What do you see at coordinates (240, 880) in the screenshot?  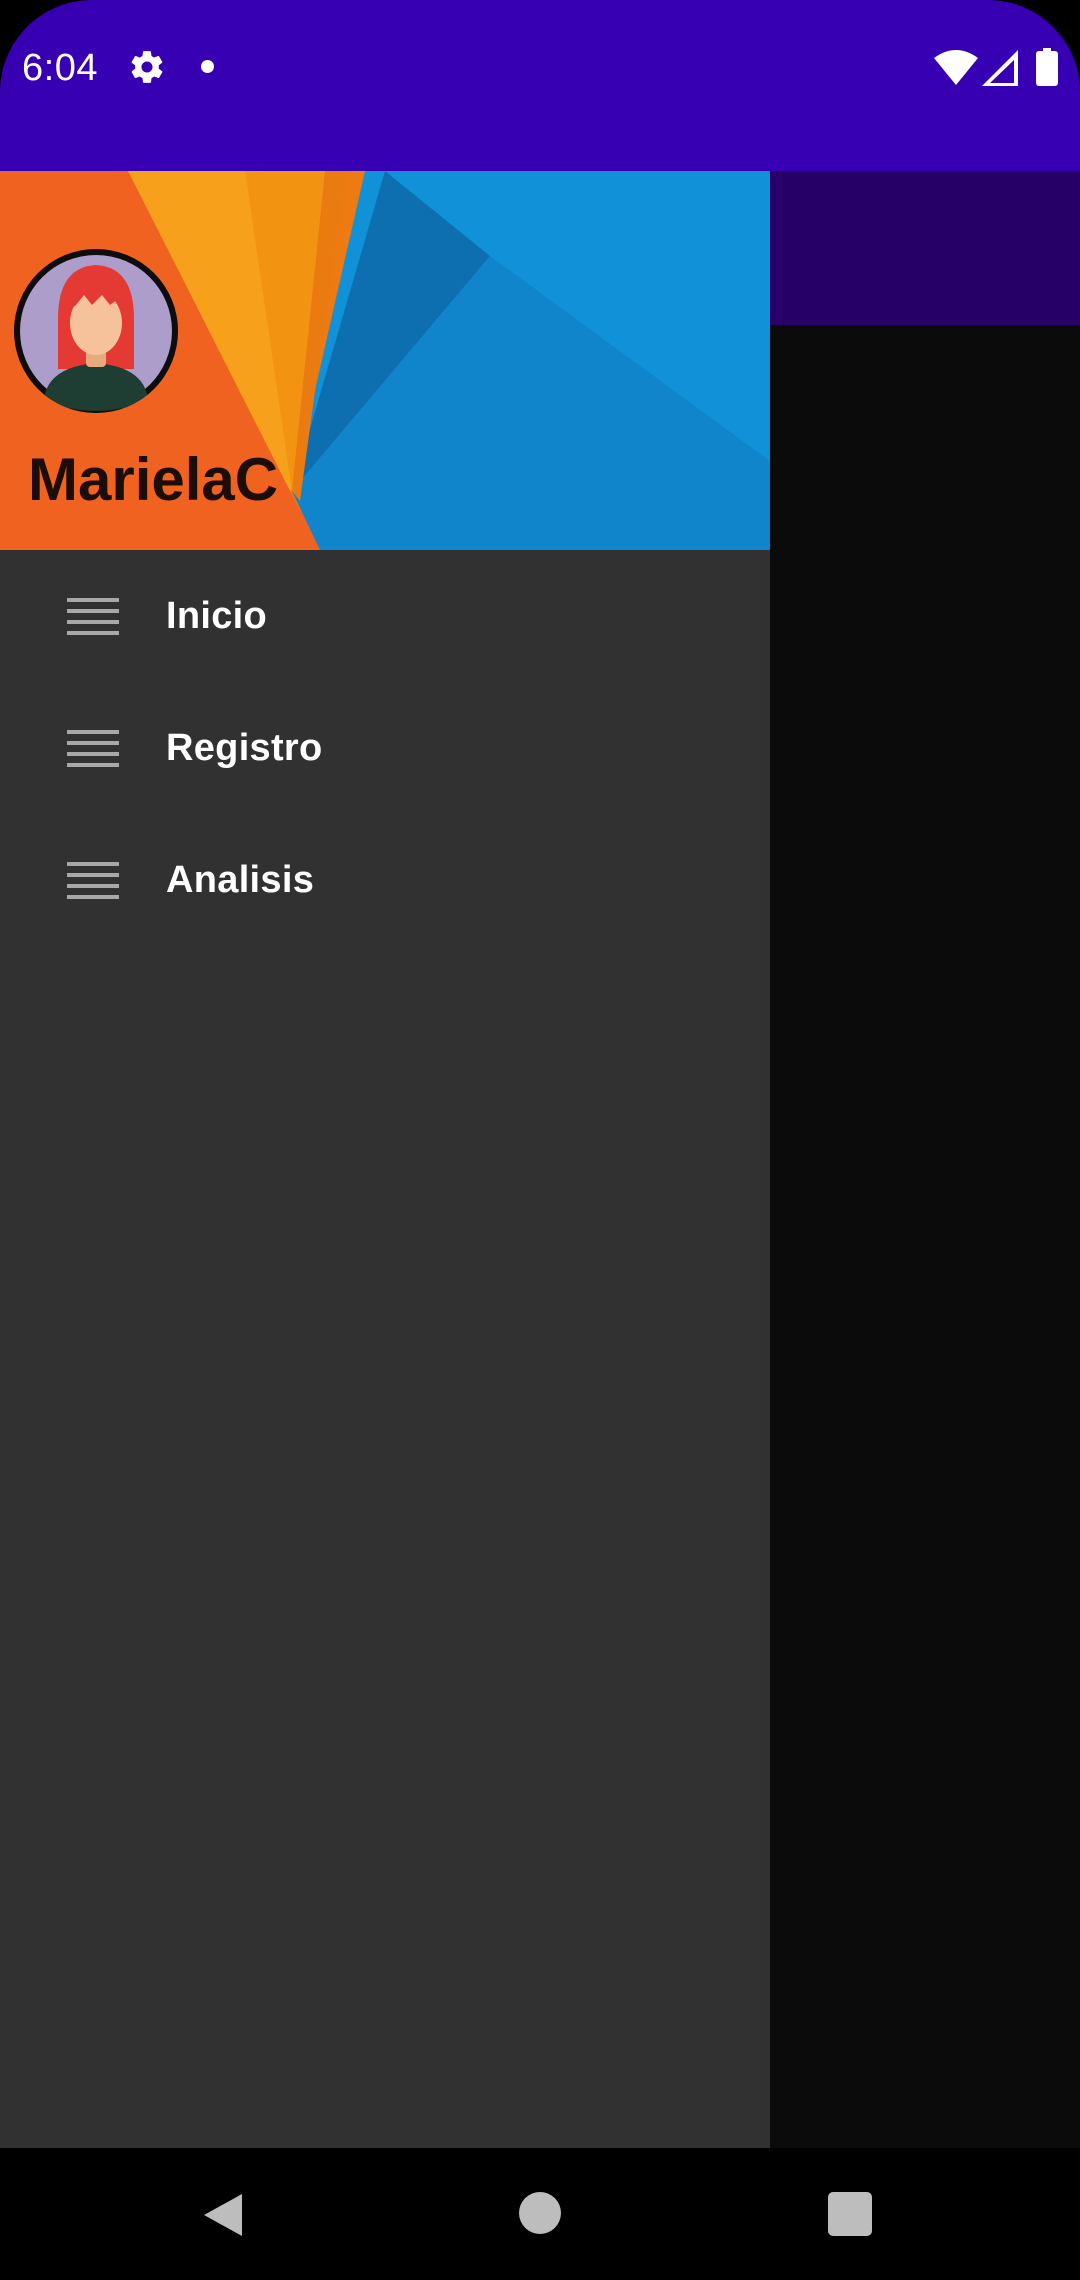 I see `menu-item-label: Analisis` at bounding box center [240, 880].